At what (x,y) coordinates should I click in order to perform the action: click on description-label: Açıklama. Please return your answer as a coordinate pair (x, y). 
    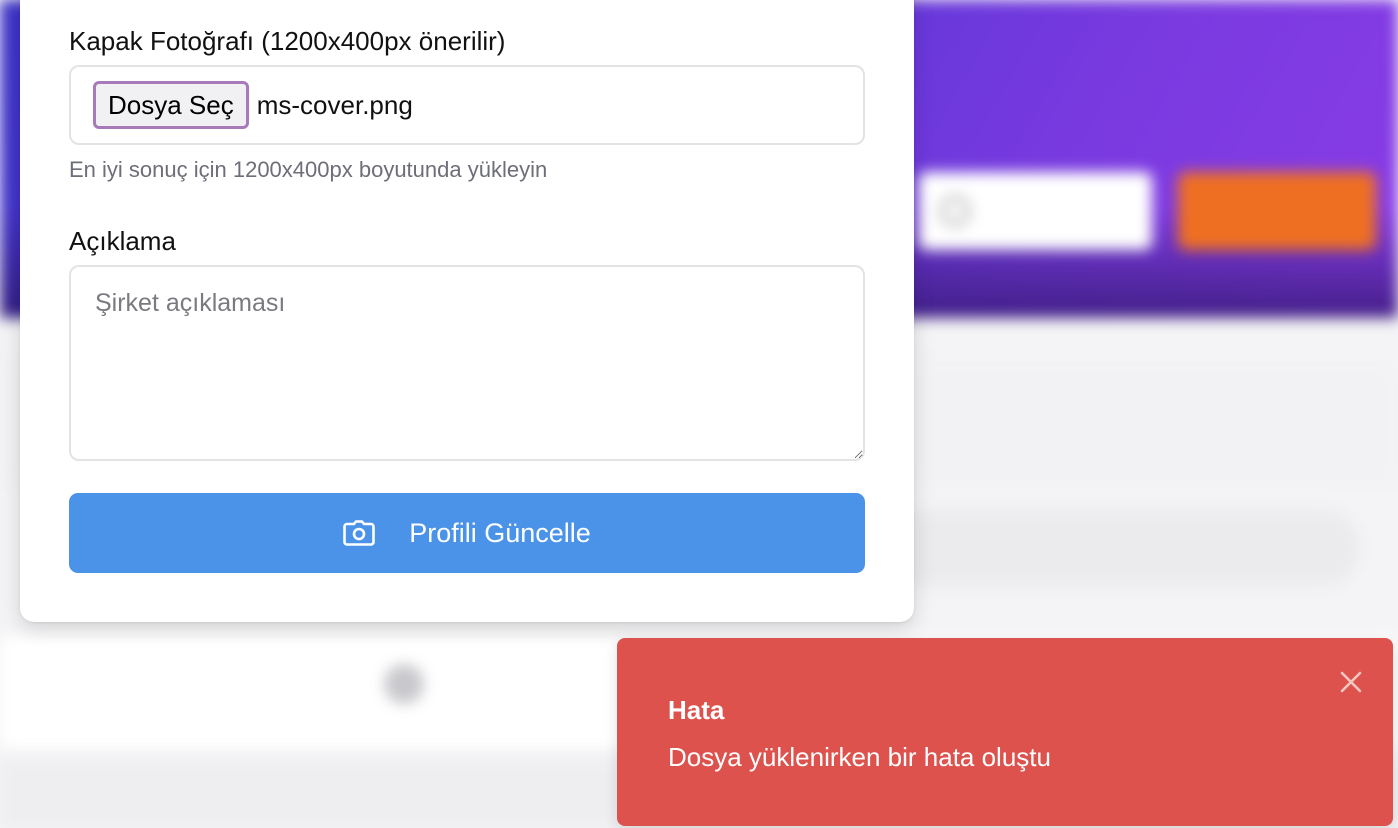
    Looking at the image, I should click on (122, 241).